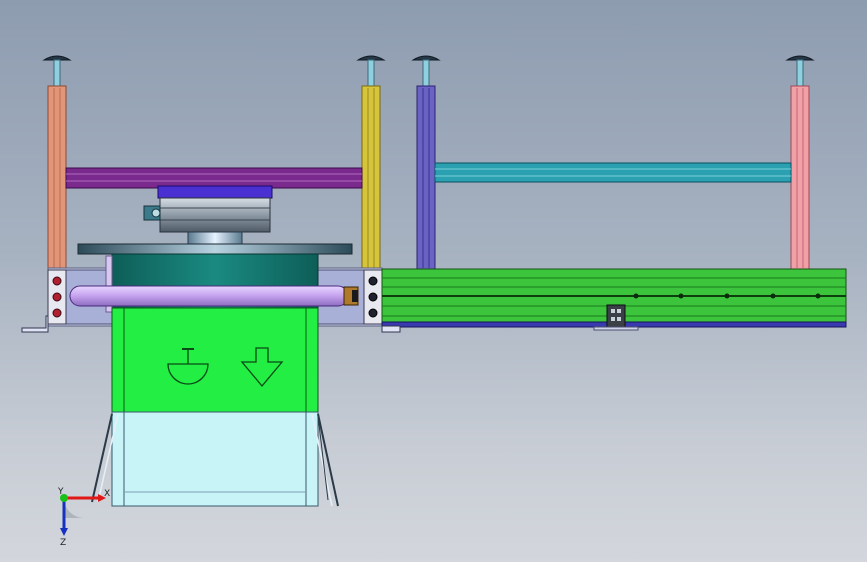  What do you see at coordinates (107, 494) in the screenshot?
I see `axis-label-x: X` at bounding box center [107, 494].